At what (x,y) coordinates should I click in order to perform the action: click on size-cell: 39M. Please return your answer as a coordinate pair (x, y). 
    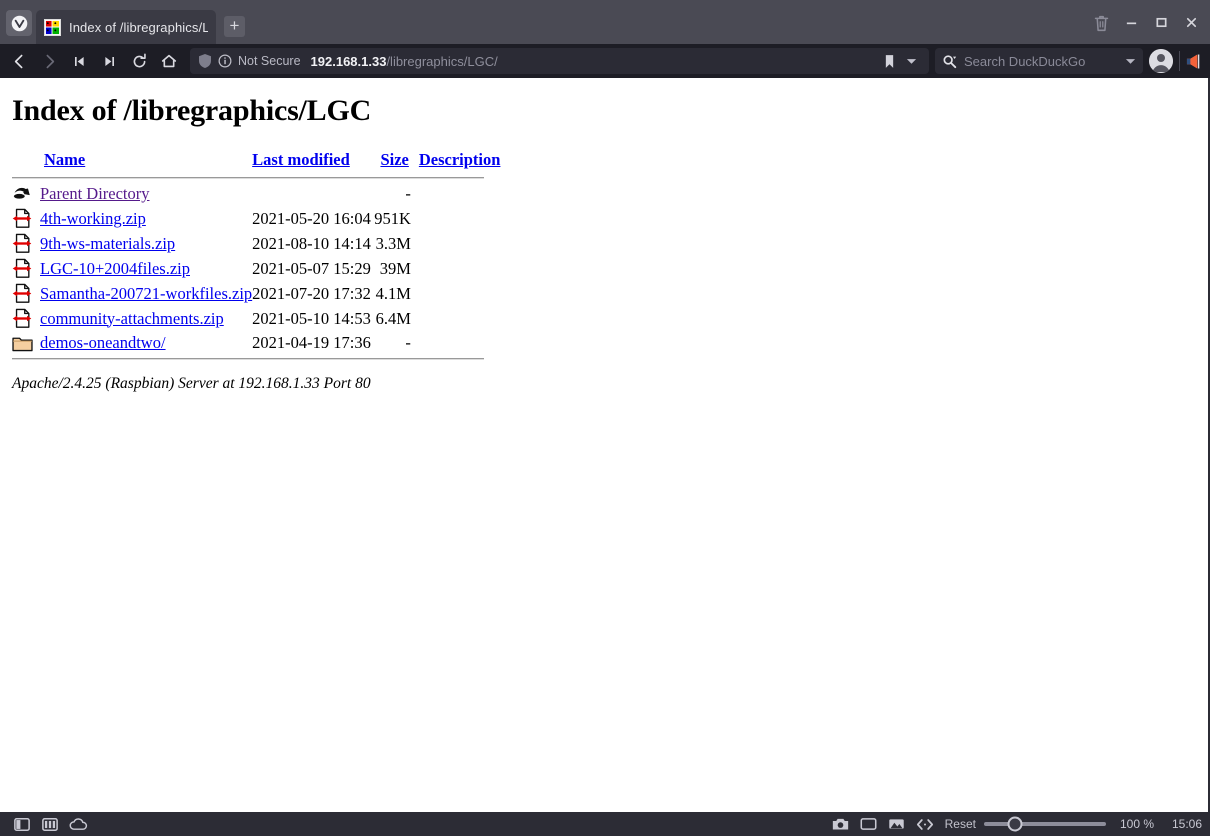
    Looking at the image, I should click on (395, 268).